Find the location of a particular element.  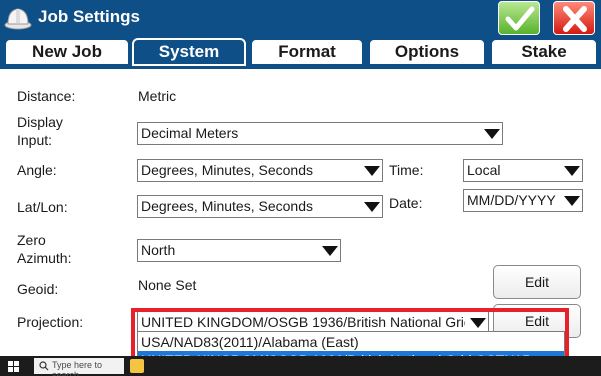

time-label: Time: is located at coordinates (406, 170).